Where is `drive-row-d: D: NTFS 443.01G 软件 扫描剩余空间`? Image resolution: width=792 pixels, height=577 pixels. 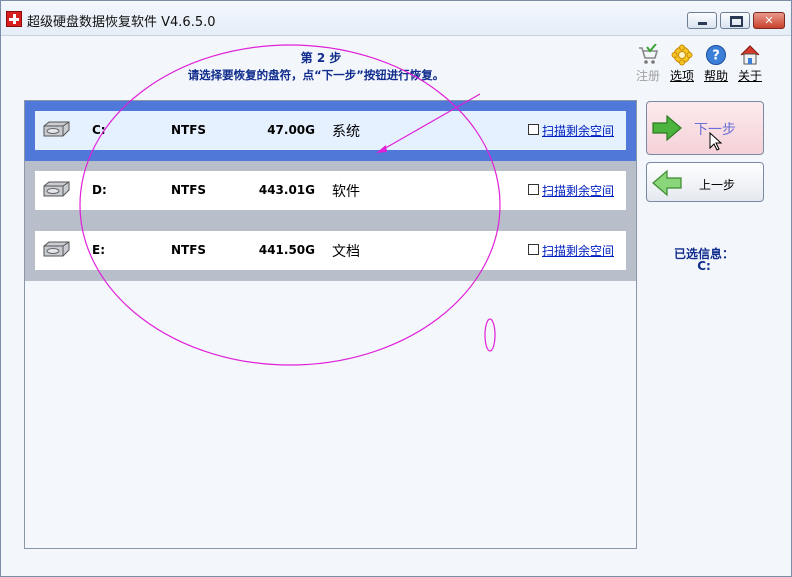 drive-row-d: D: NTFS 443.01G 软件 扫描剩余空间 is located at coordinates (330, 191).